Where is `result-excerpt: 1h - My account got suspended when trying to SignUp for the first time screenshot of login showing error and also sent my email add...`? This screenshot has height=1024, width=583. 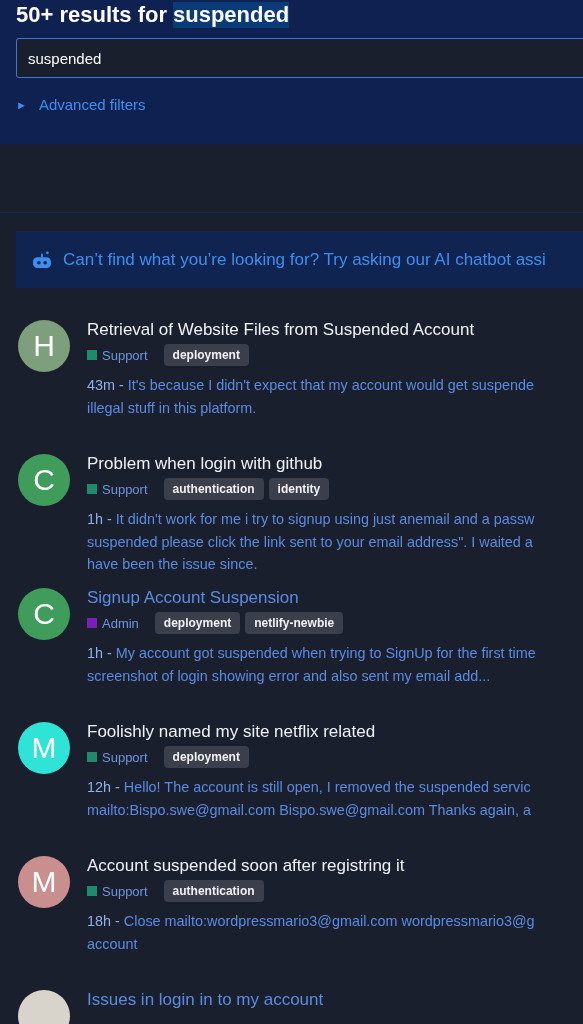
result-excerpt: 1h - My account got suspended when trying to SignUp for the first time screenshot of login showing error and also sent my email add... is located at coordinates (311, 665).